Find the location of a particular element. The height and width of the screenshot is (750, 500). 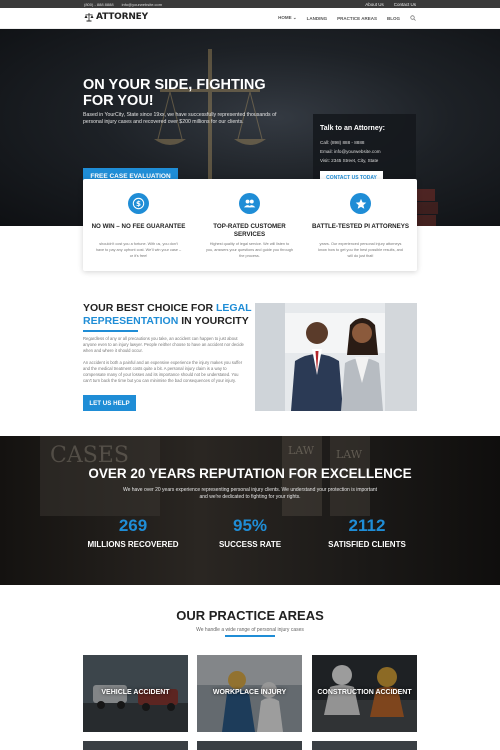

title-part-a: YOUR BEST CHOICE FOR is located at coordinates (150, 308).